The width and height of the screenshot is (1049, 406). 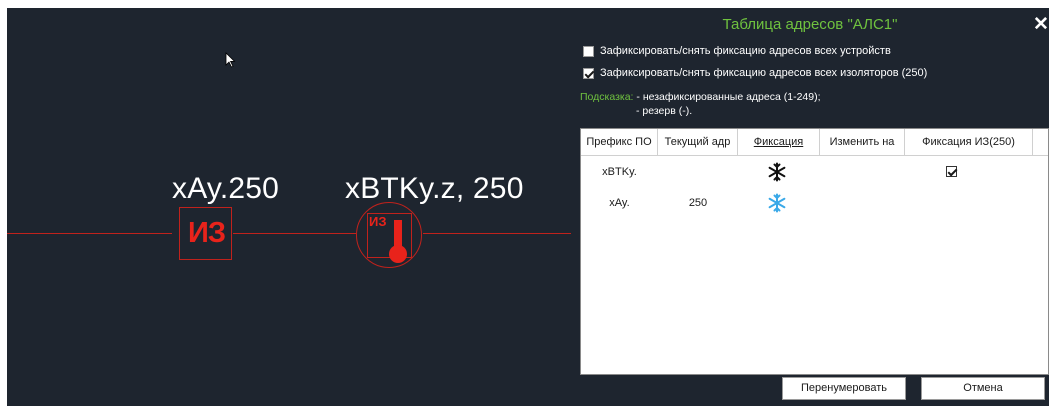 I want to click on fix-iz-checkbox, so click(x=951, y=171).